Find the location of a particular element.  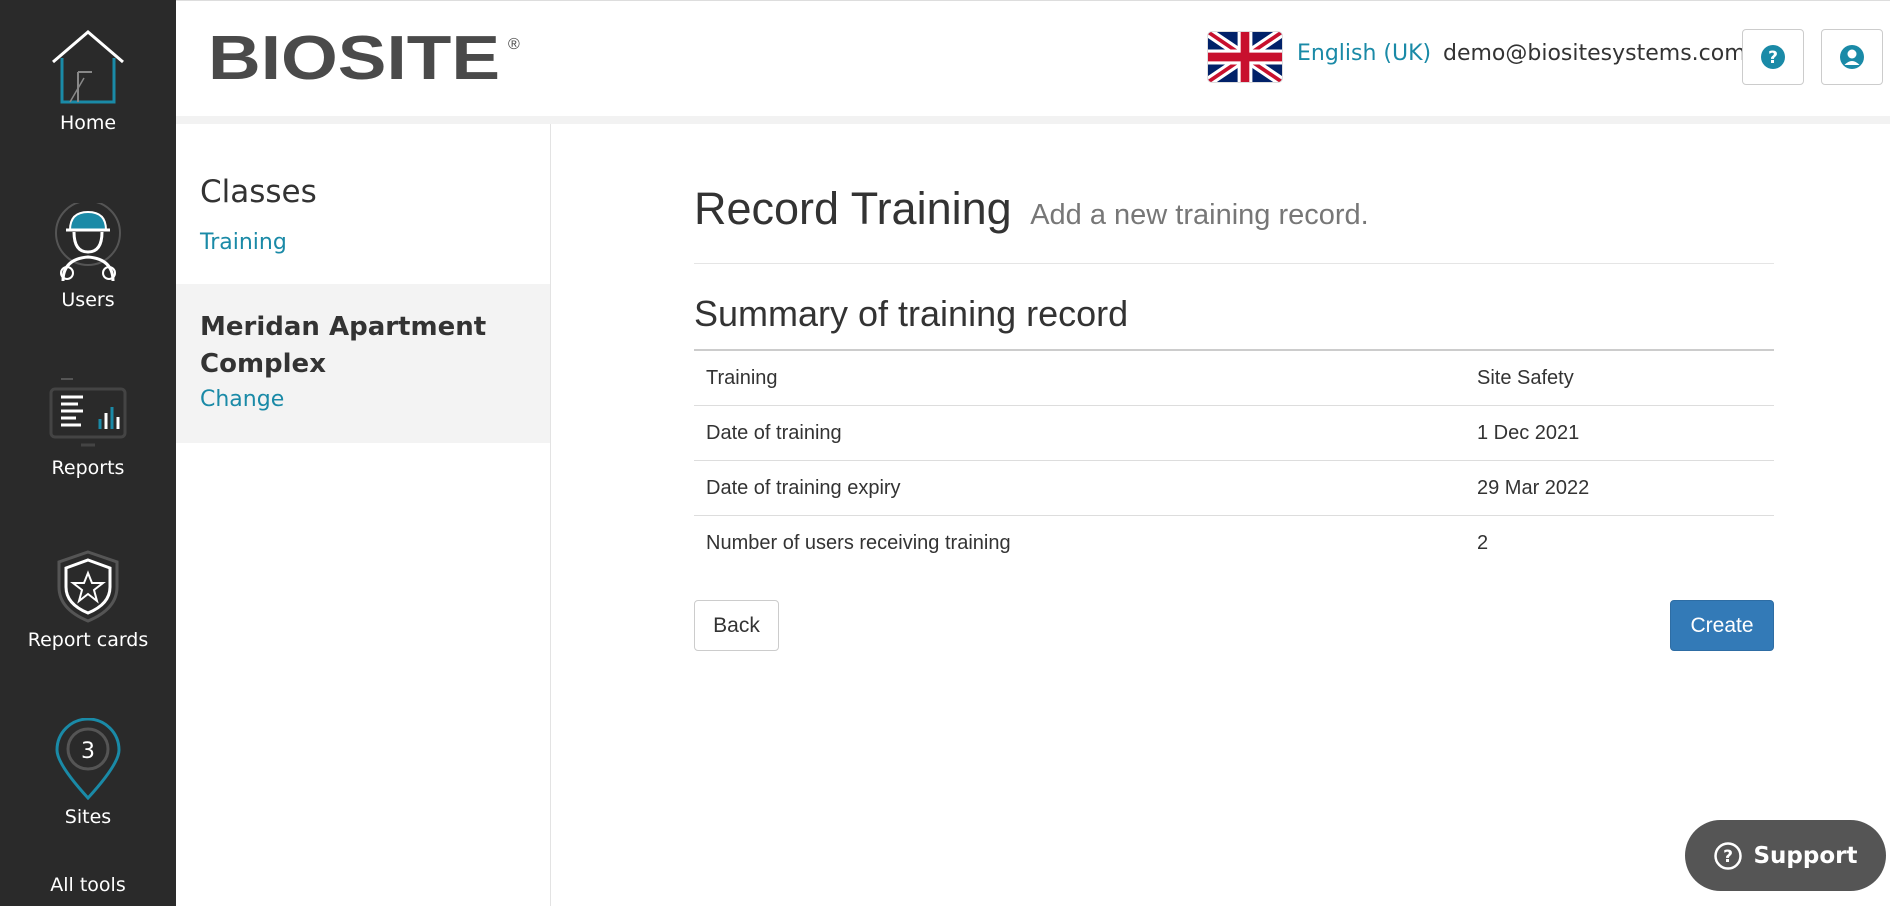

biosite-logo: BIOSITE ® is located at coordinates (364, 57).